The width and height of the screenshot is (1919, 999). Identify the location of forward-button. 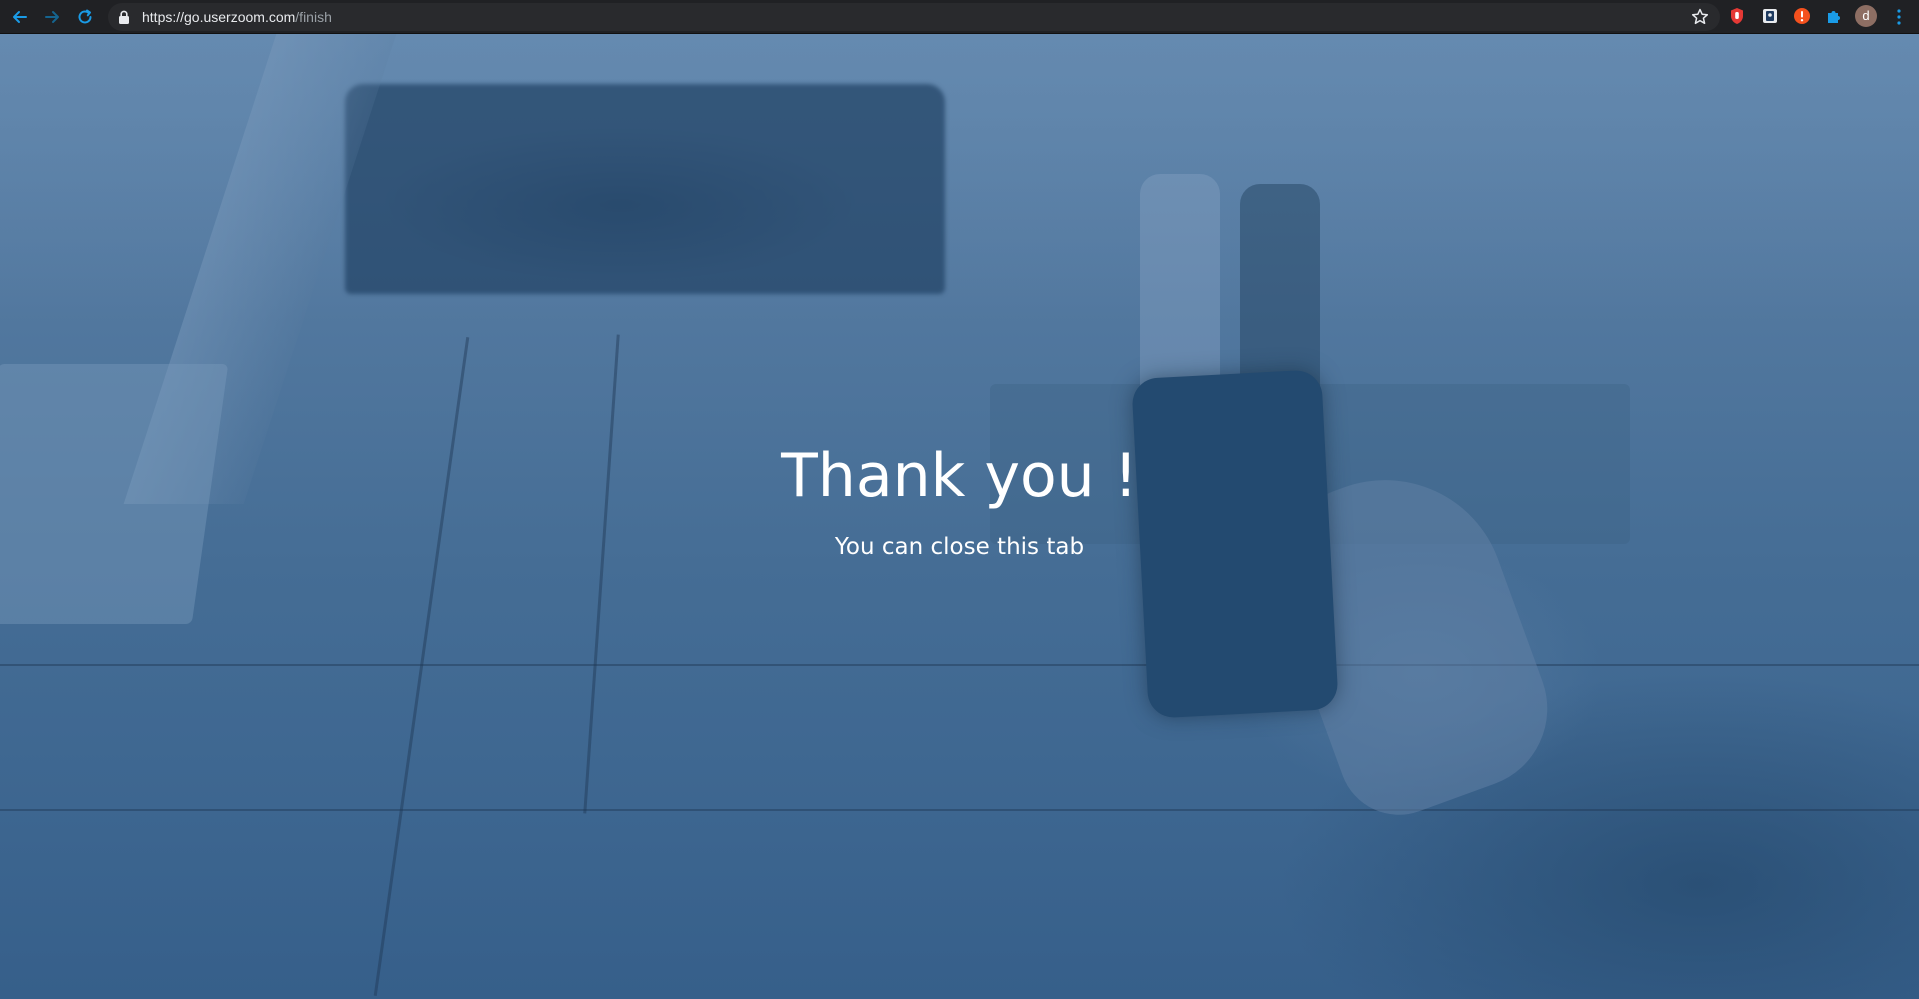
(52, 17).